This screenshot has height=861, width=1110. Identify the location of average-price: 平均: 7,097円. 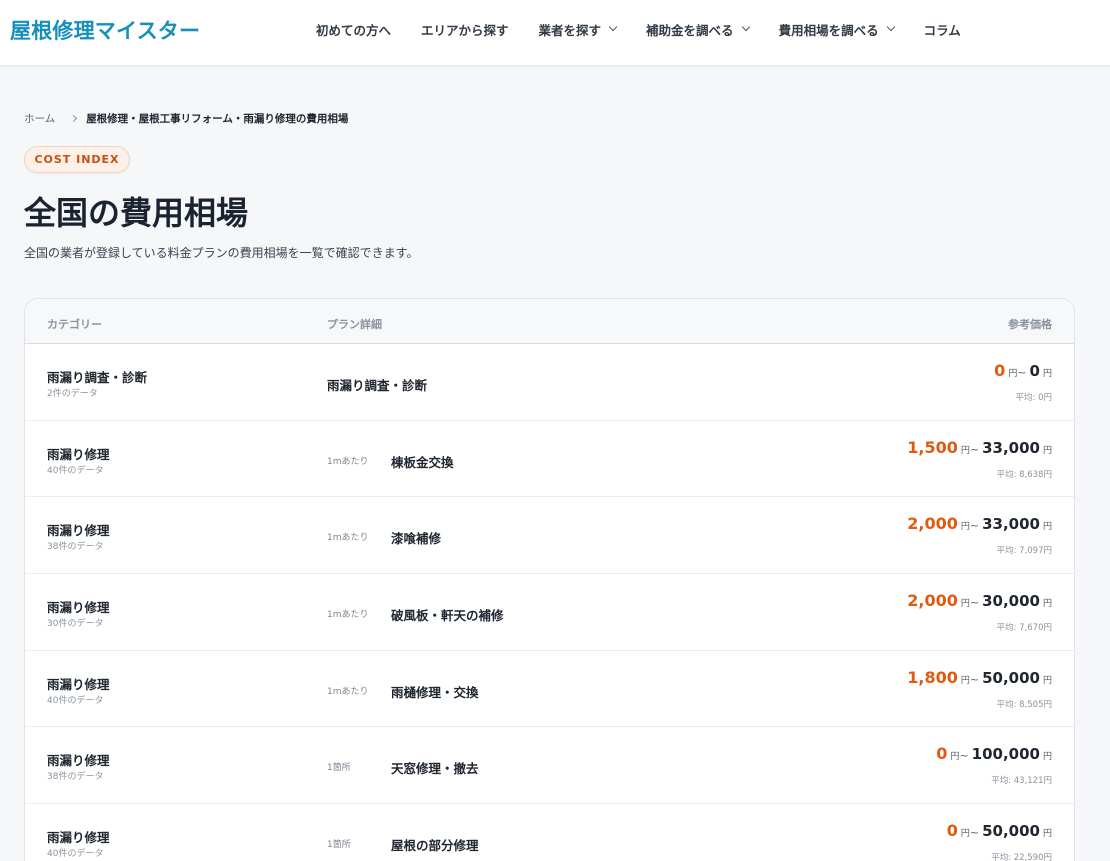
(1024, 551).